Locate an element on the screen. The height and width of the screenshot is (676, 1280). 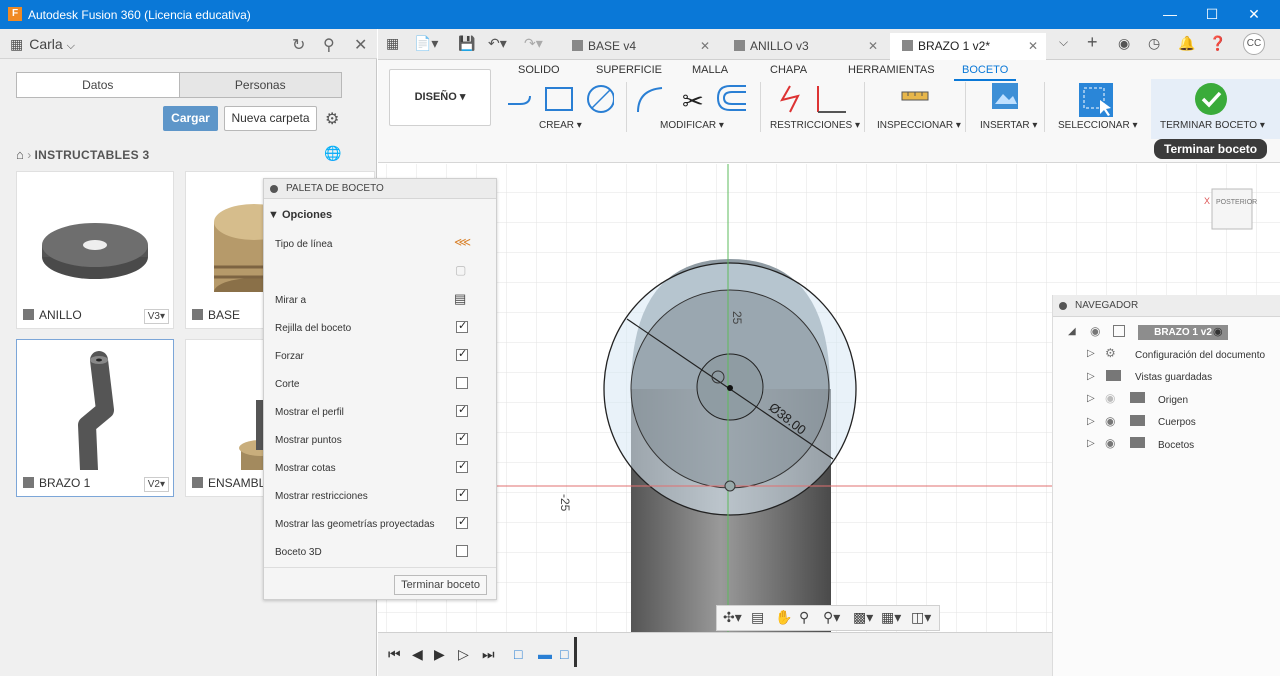
timeline-extrude-icon: ▬ is located at coordinates (545, 654).